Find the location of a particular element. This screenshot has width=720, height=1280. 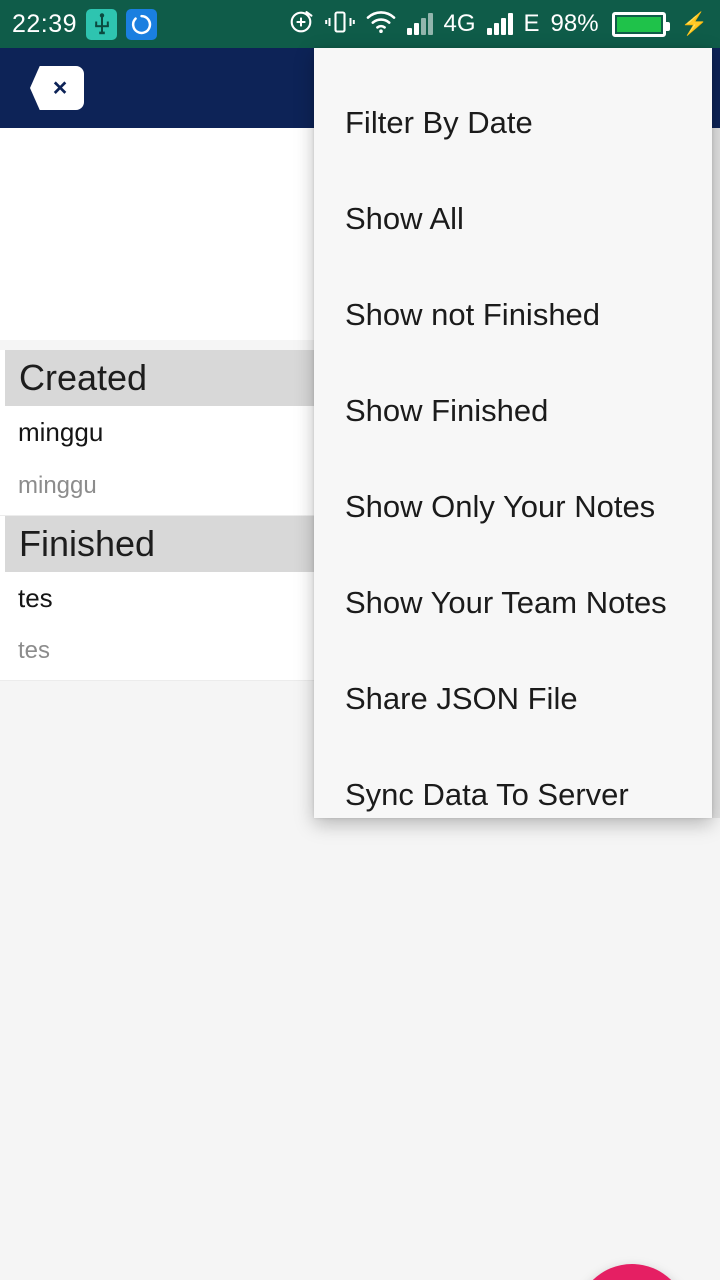

menu-item-sync-data-to-server: Sync Data To Server is located at coordinates (513, 782).